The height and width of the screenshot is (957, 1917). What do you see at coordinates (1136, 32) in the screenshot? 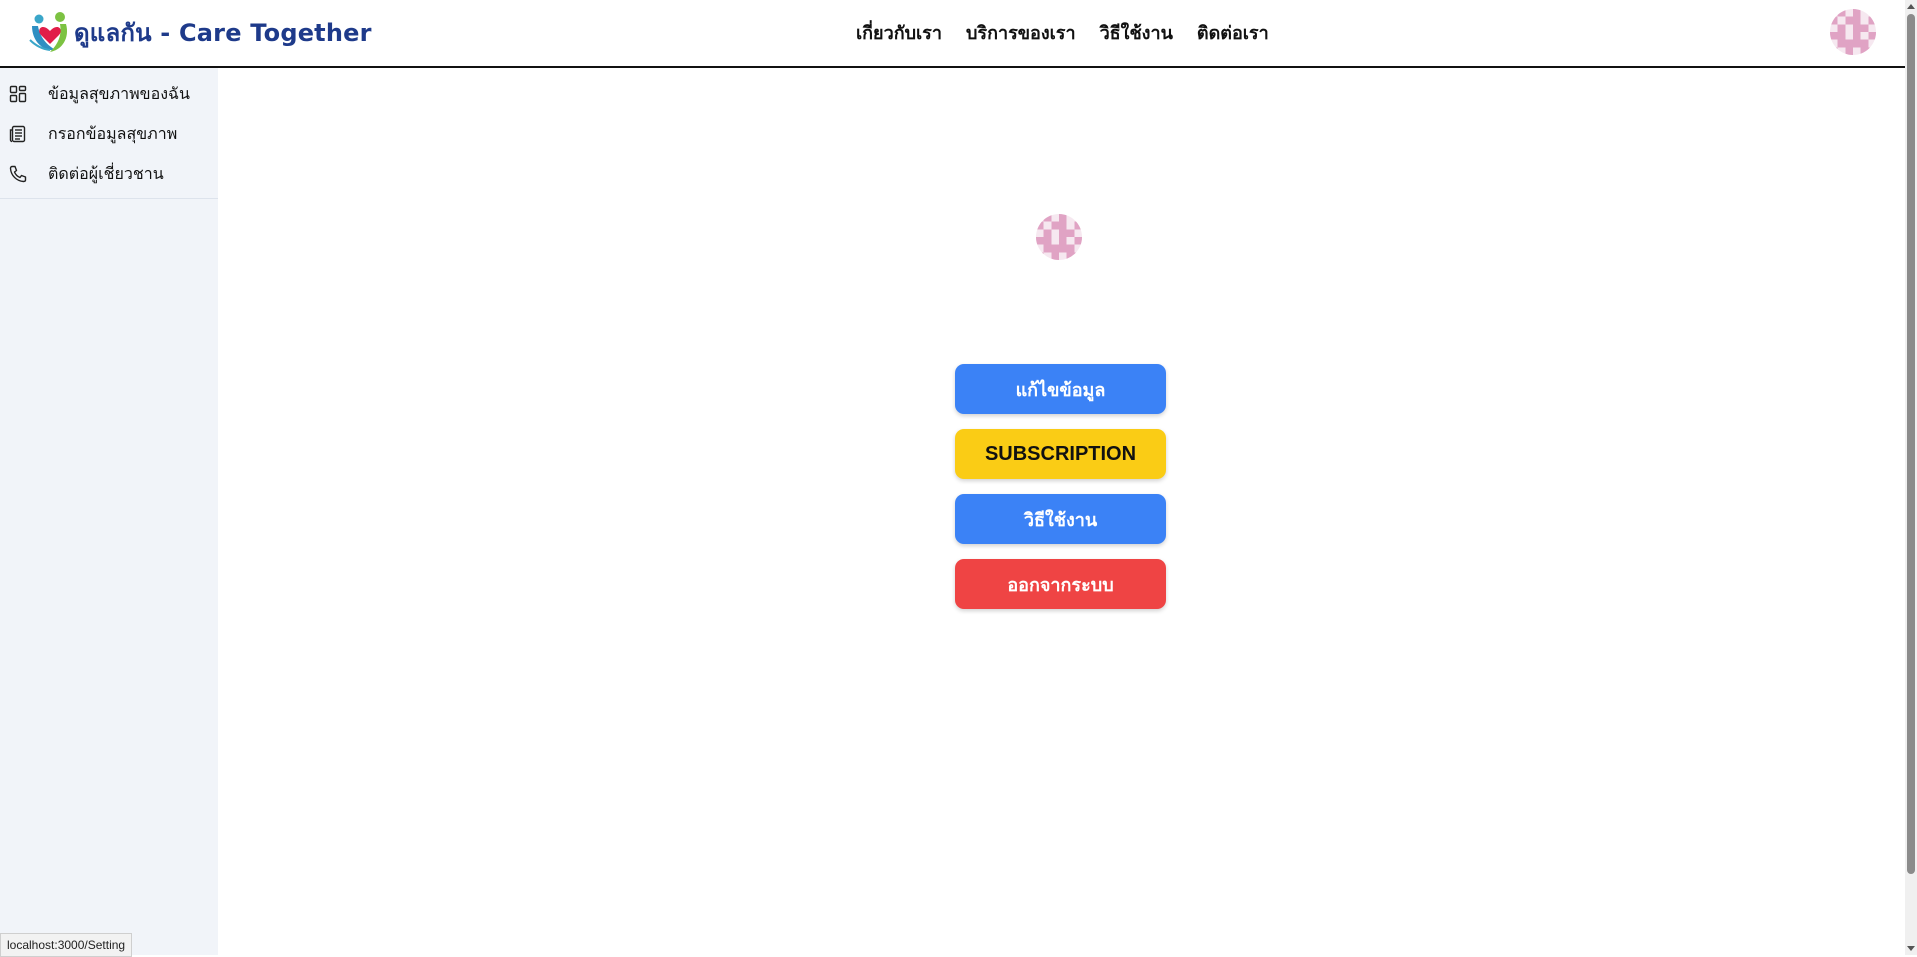
I see `nav-how-to: วิธีใช้งาน` at bounding box center [1136, 32].